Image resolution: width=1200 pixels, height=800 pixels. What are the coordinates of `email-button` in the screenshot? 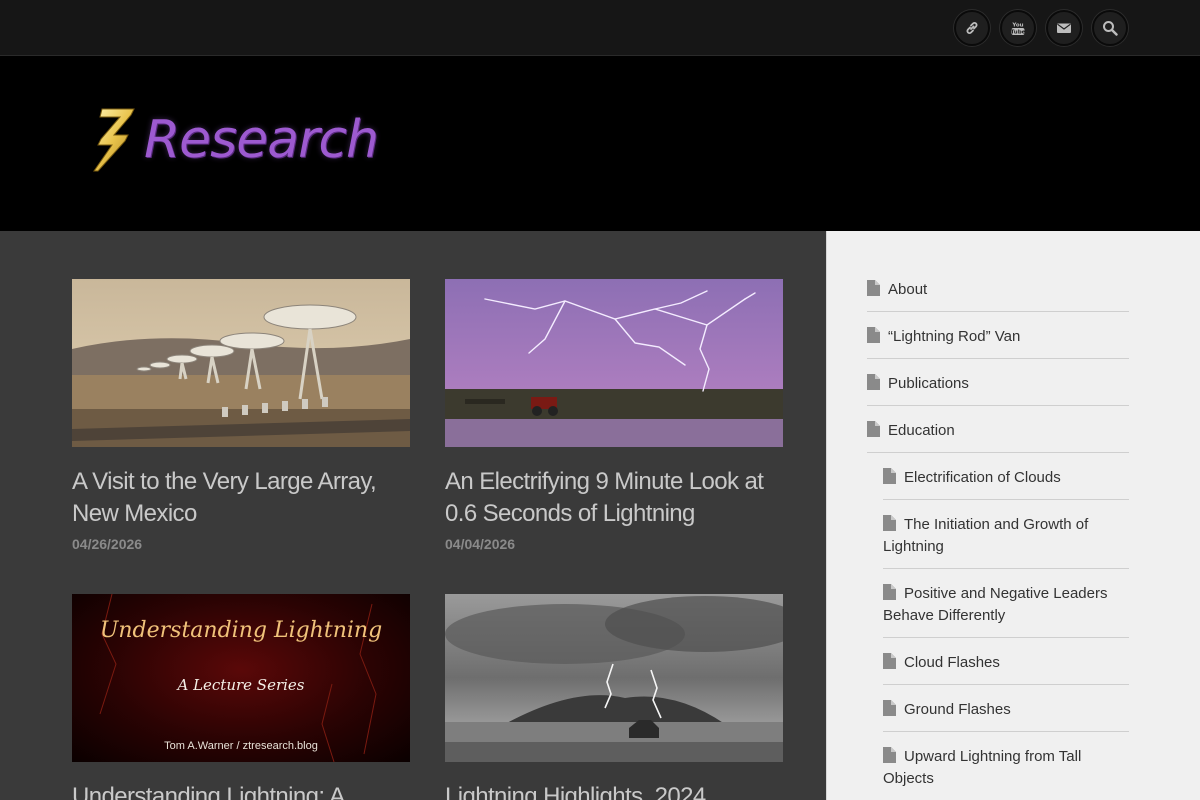 It's located at (1064, 28).